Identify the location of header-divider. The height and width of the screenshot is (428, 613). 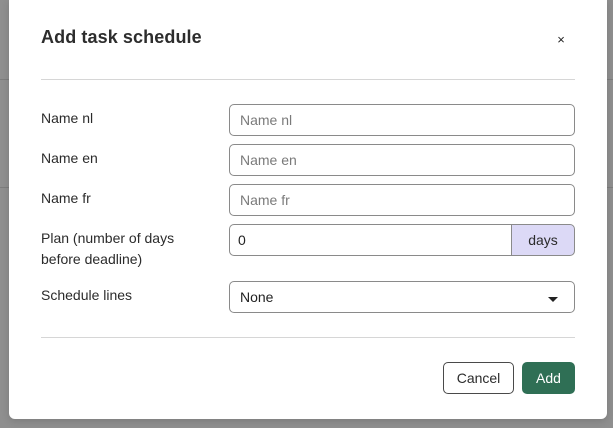
(308, 79).